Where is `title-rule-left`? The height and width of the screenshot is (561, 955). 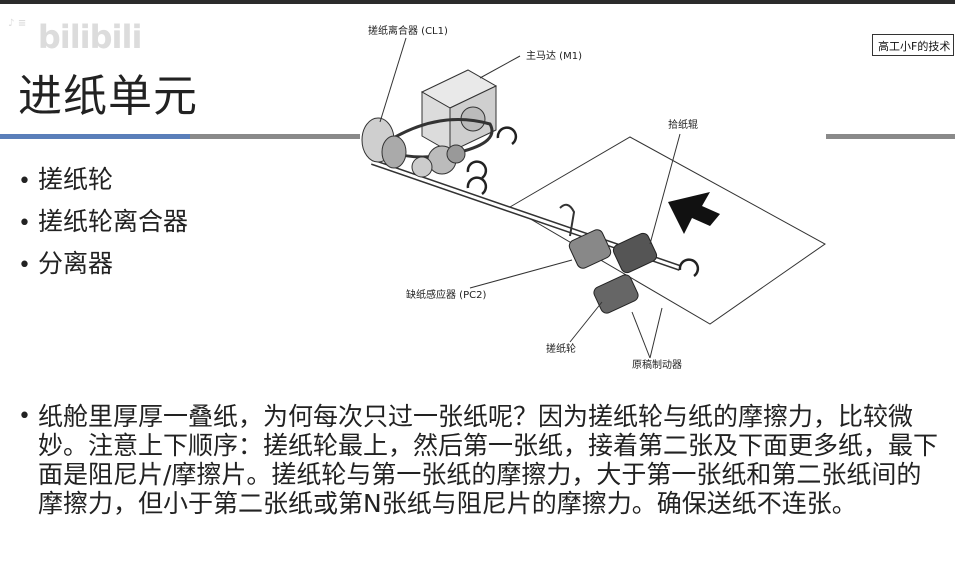
title-rule-left is located at coordinates (275, 136).